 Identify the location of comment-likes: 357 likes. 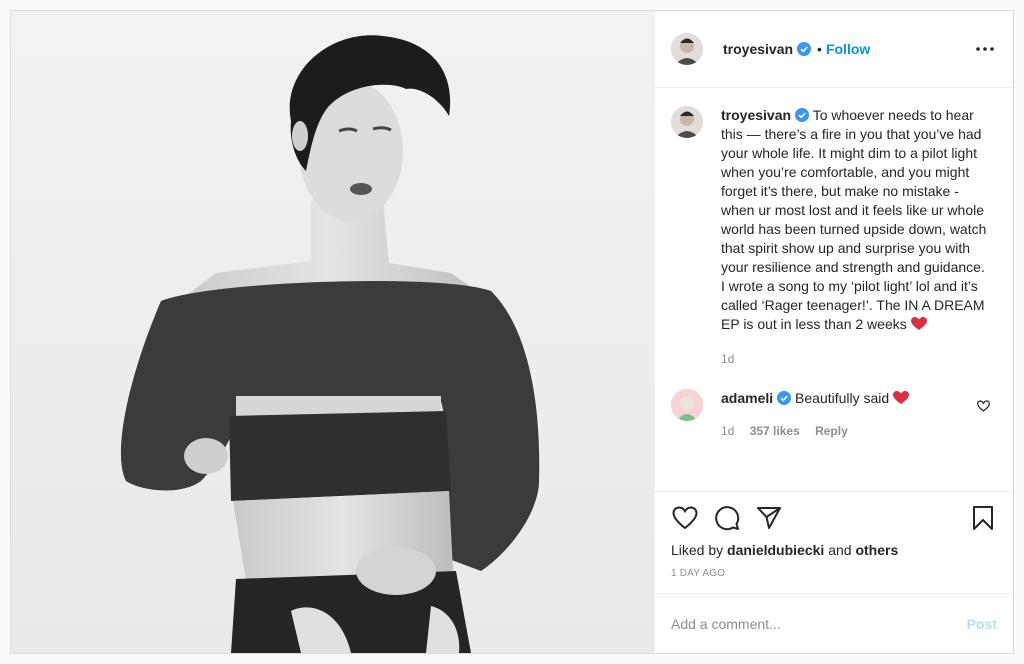
(775, 431).